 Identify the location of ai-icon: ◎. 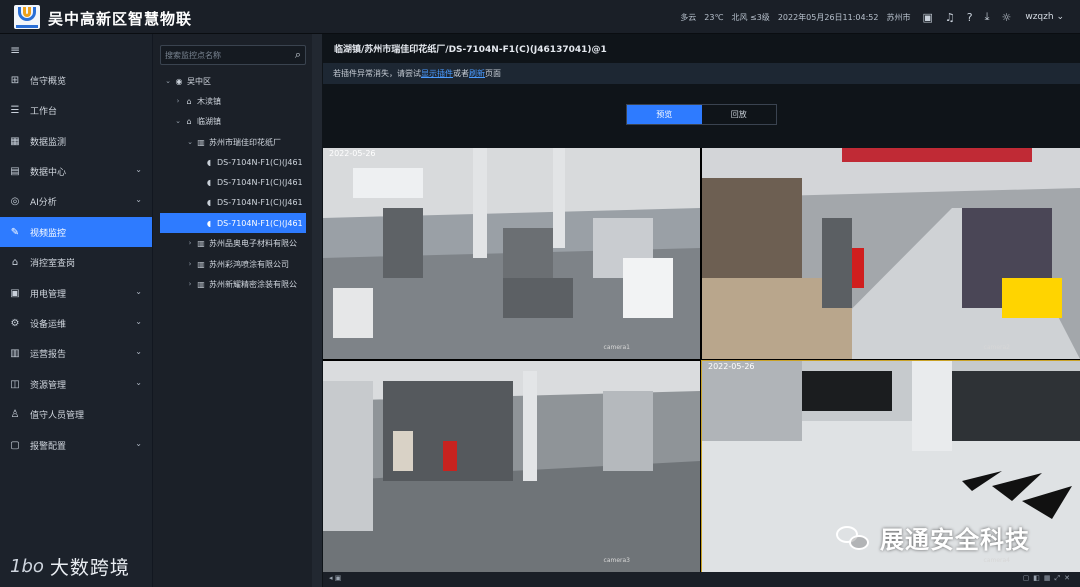
(15, 201).